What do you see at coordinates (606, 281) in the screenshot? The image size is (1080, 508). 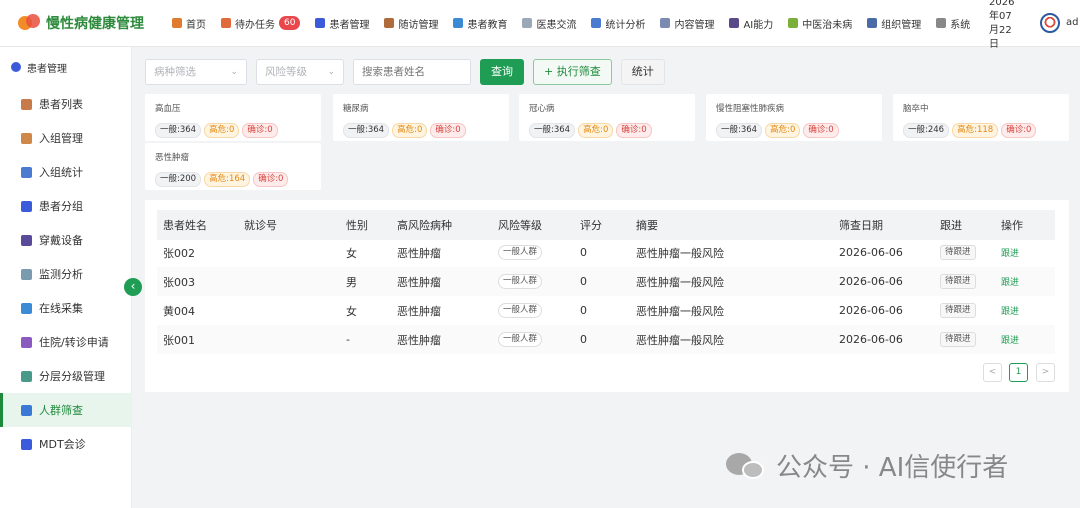 I see `table-row: 张003 男 恶性肿瘤 一般人群 0 恶性肿瘤一般风险 2026-06-06 待跟进 跟进` at bounding box center [606, 281].